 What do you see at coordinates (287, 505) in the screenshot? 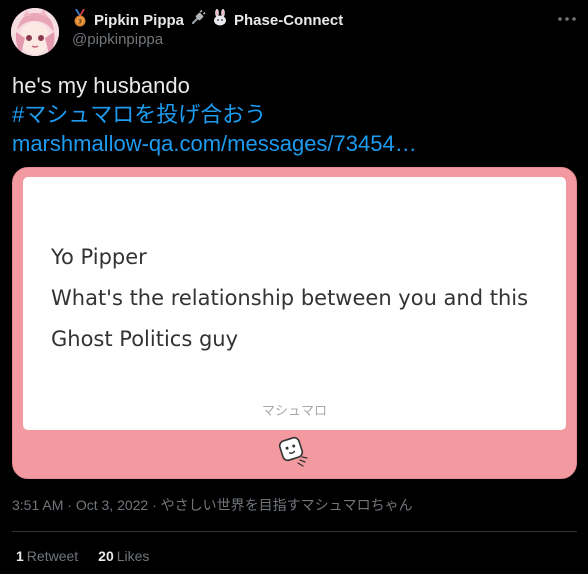
I see `tweet-source: やさしい世界を目指すマシュマロちゃん` at bounding box center [287, 505].